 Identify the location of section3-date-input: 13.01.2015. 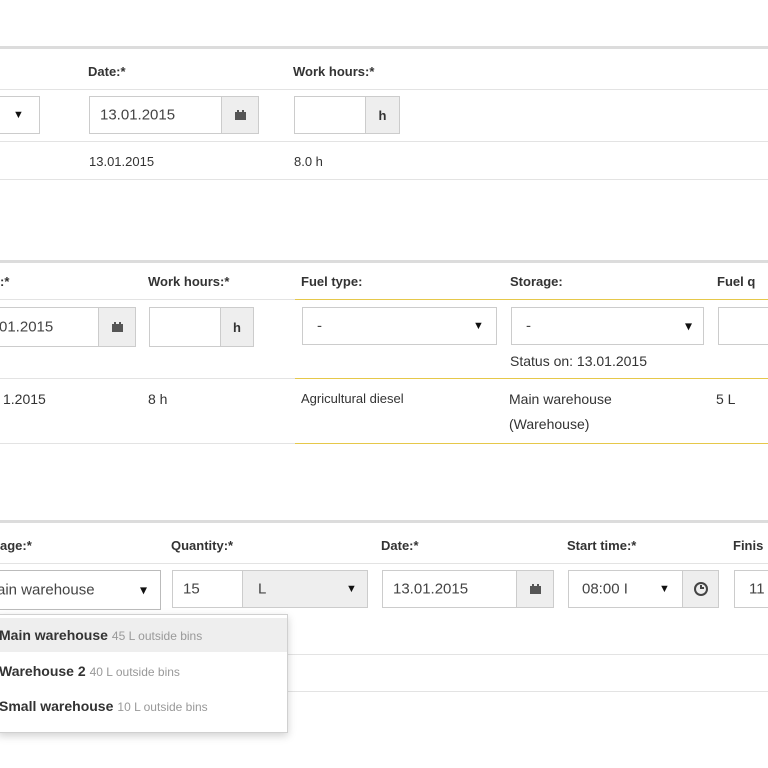
(449, 589).